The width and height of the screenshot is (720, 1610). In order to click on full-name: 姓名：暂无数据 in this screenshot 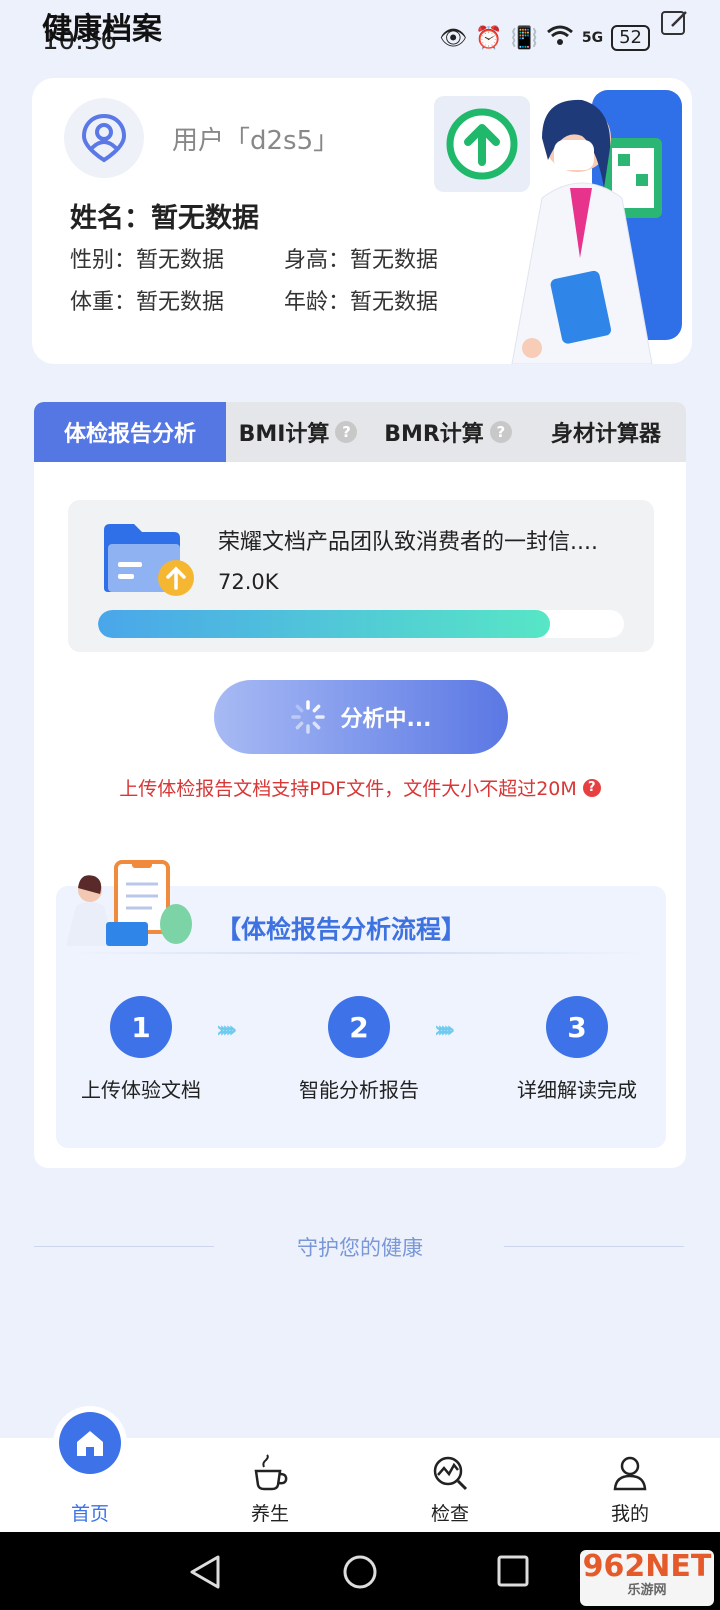, I will do `click(164, 218)`.